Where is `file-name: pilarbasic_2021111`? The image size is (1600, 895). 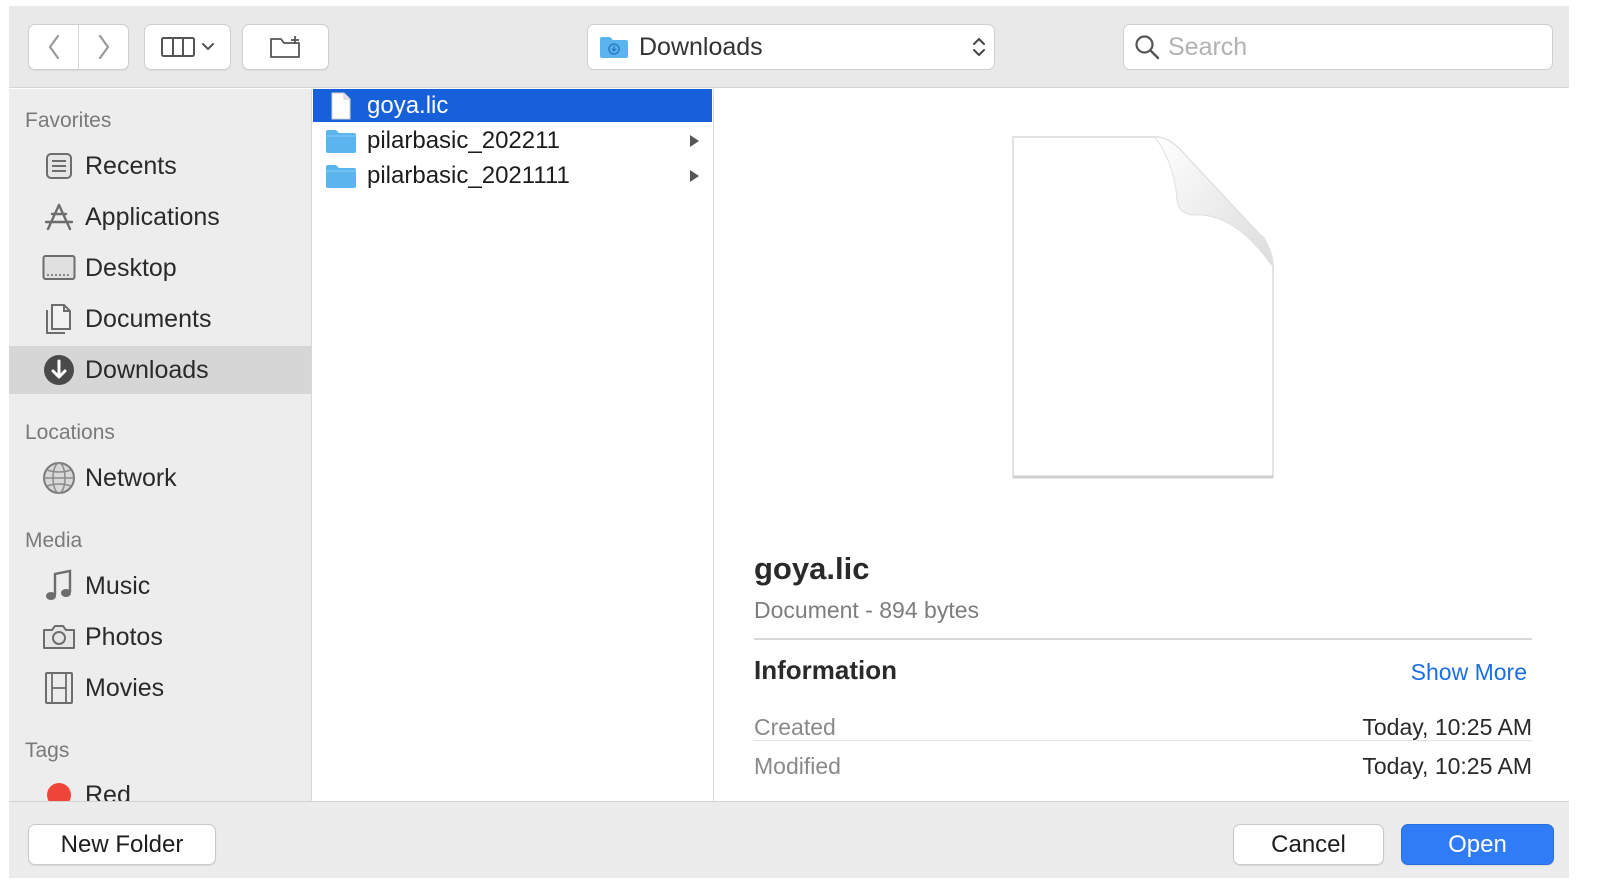 file-name: pilarbasic_2021111 is located at coordinates (468, 175).